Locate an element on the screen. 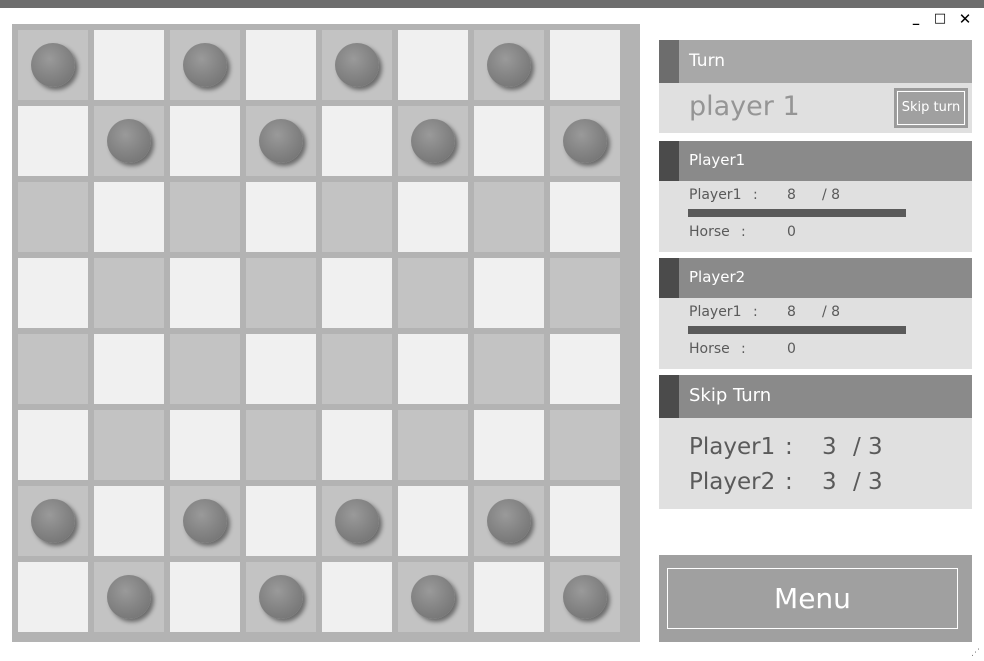 The width and height of the screenshot is (984, 661). resize-grip-icon: ⋰ is located at coordinates (975, 653).